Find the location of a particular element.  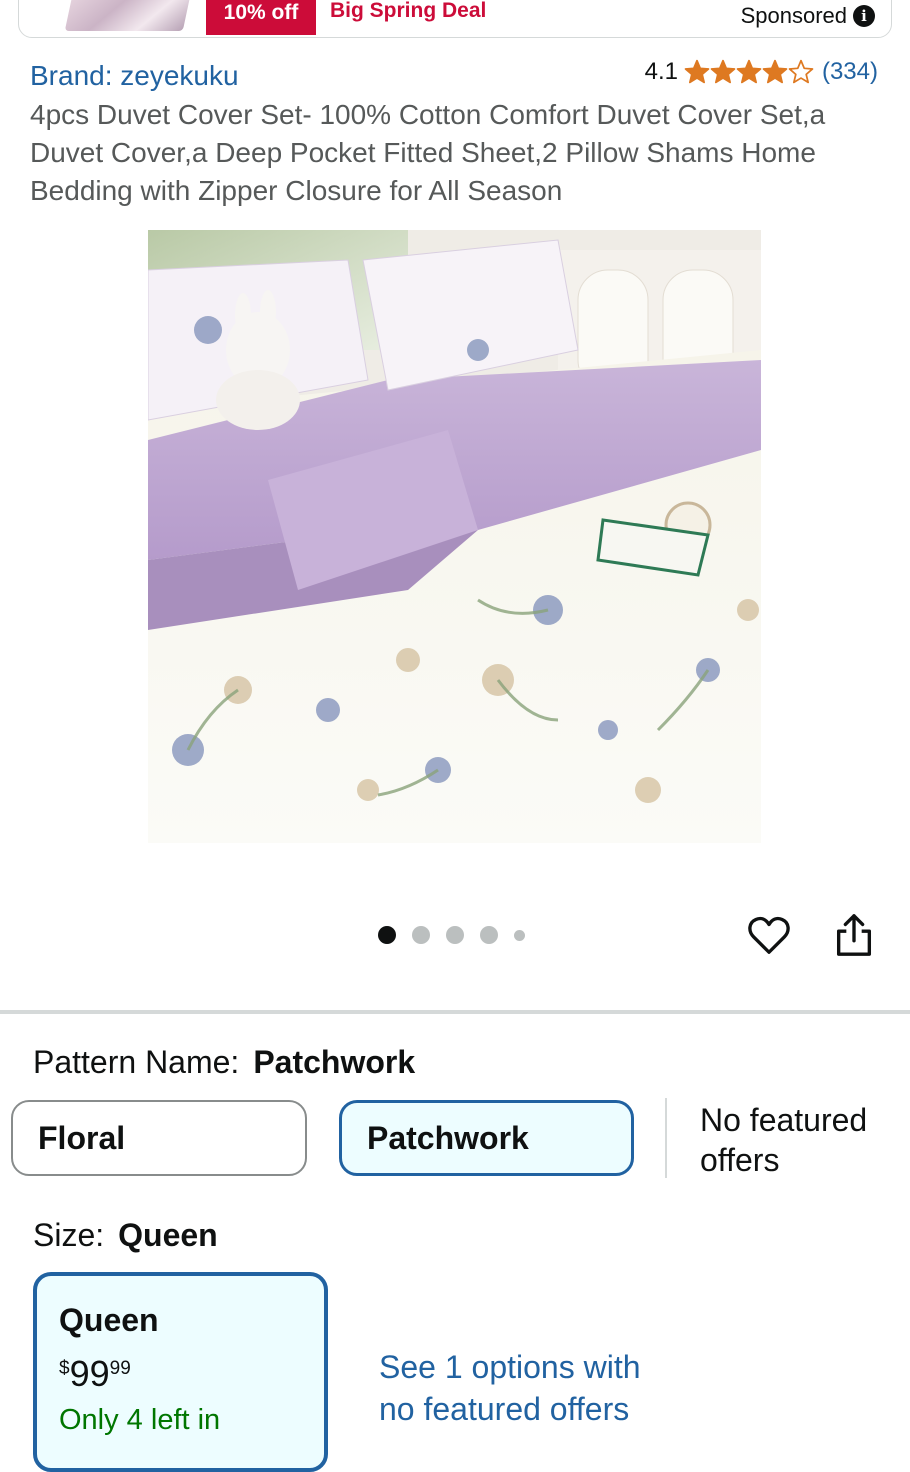

info-icon: i is located at coordinates (864, 16).